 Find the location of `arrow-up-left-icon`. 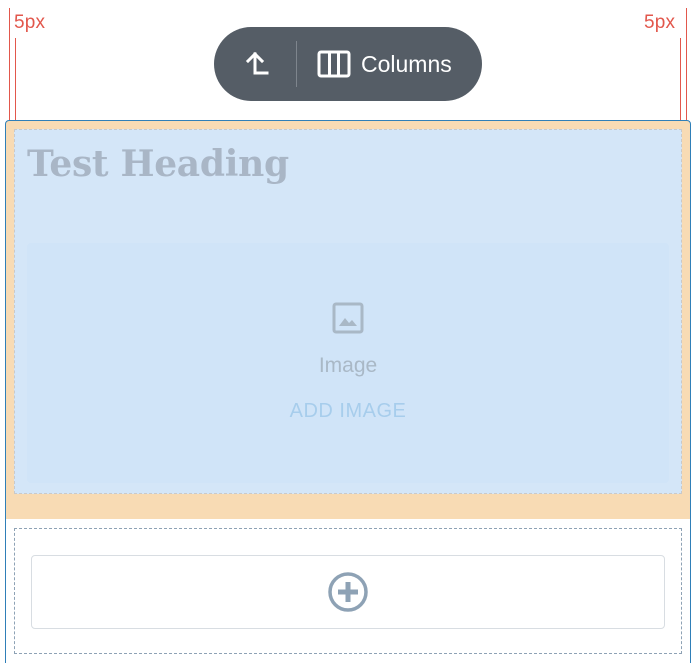

arrow-up-left-icon is located at coordinates (257, 63).